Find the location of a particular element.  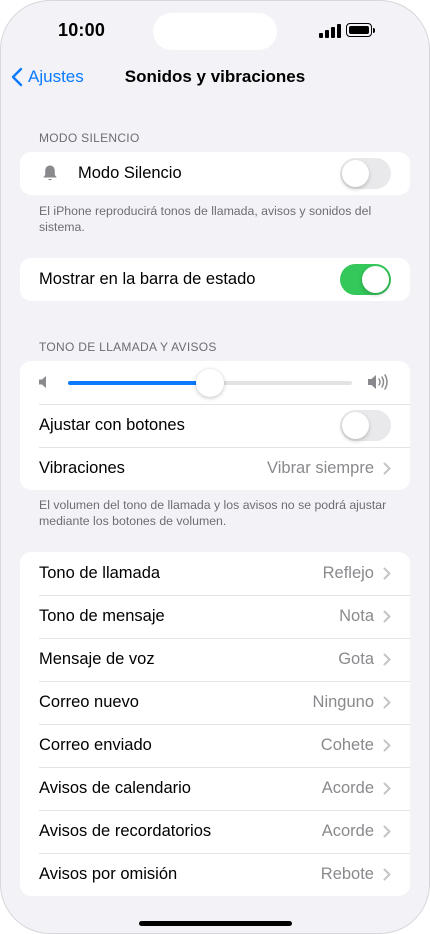

show-in-status-bar-toggle is located at coordinates (365, 279).